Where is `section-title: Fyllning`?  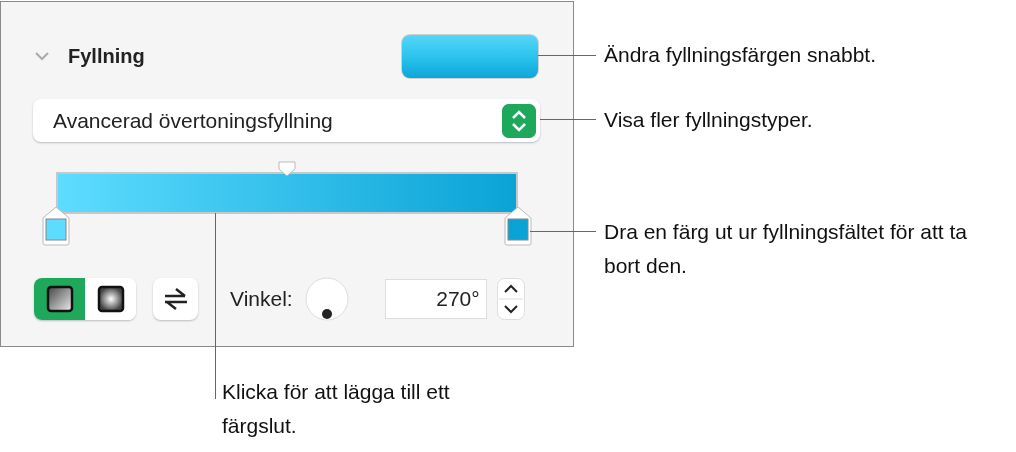
section-title: Fyllning is located at coordinates (107, 56).